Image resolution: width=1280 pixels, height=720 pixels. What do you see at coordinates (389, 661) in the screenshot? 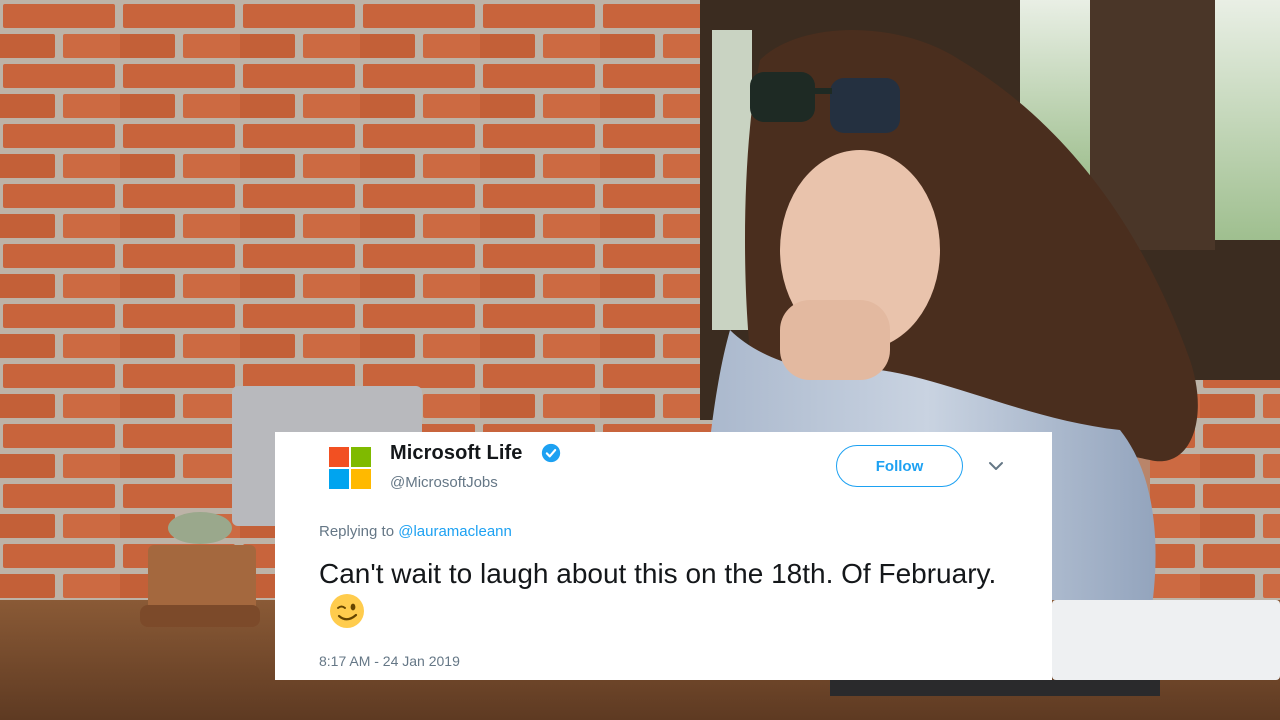
I see `tweet-timestamp: 8:17 AM - 24 Jan 2019` at bounding box center [389, 661].